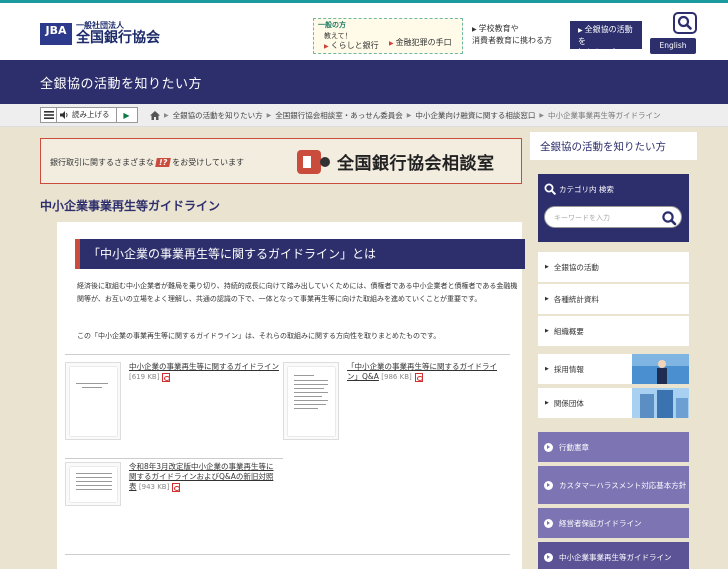 This screenshot has height=569, width=728. I want to click on sidebar-item-recruitment: ▶ 採用情報, so click(613, 369).